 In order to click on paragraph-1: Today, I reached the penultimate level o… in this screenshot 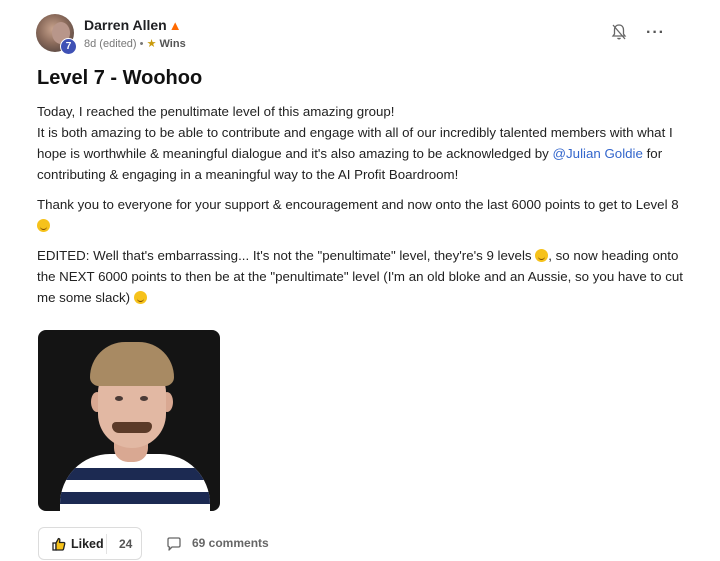, I will do `click(362, 143)`.